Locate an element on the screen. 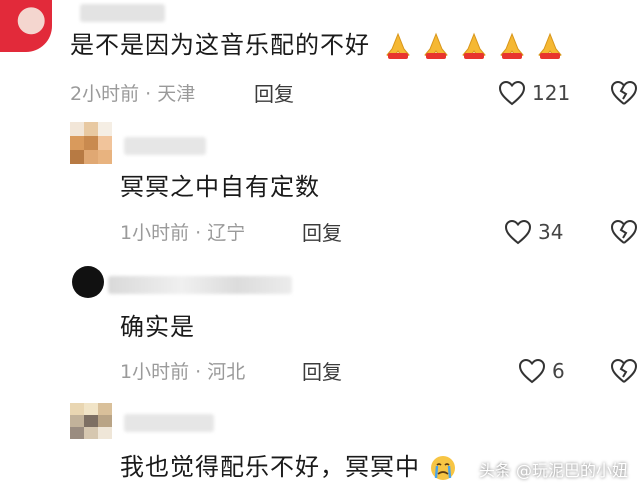  comment-location: 天津 is located at coordinates (176, 94).